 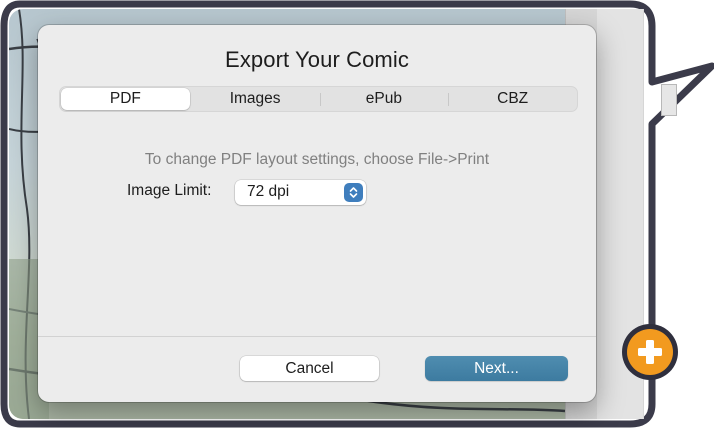 I want to click on plus-icon, so click(x=650, y=352).